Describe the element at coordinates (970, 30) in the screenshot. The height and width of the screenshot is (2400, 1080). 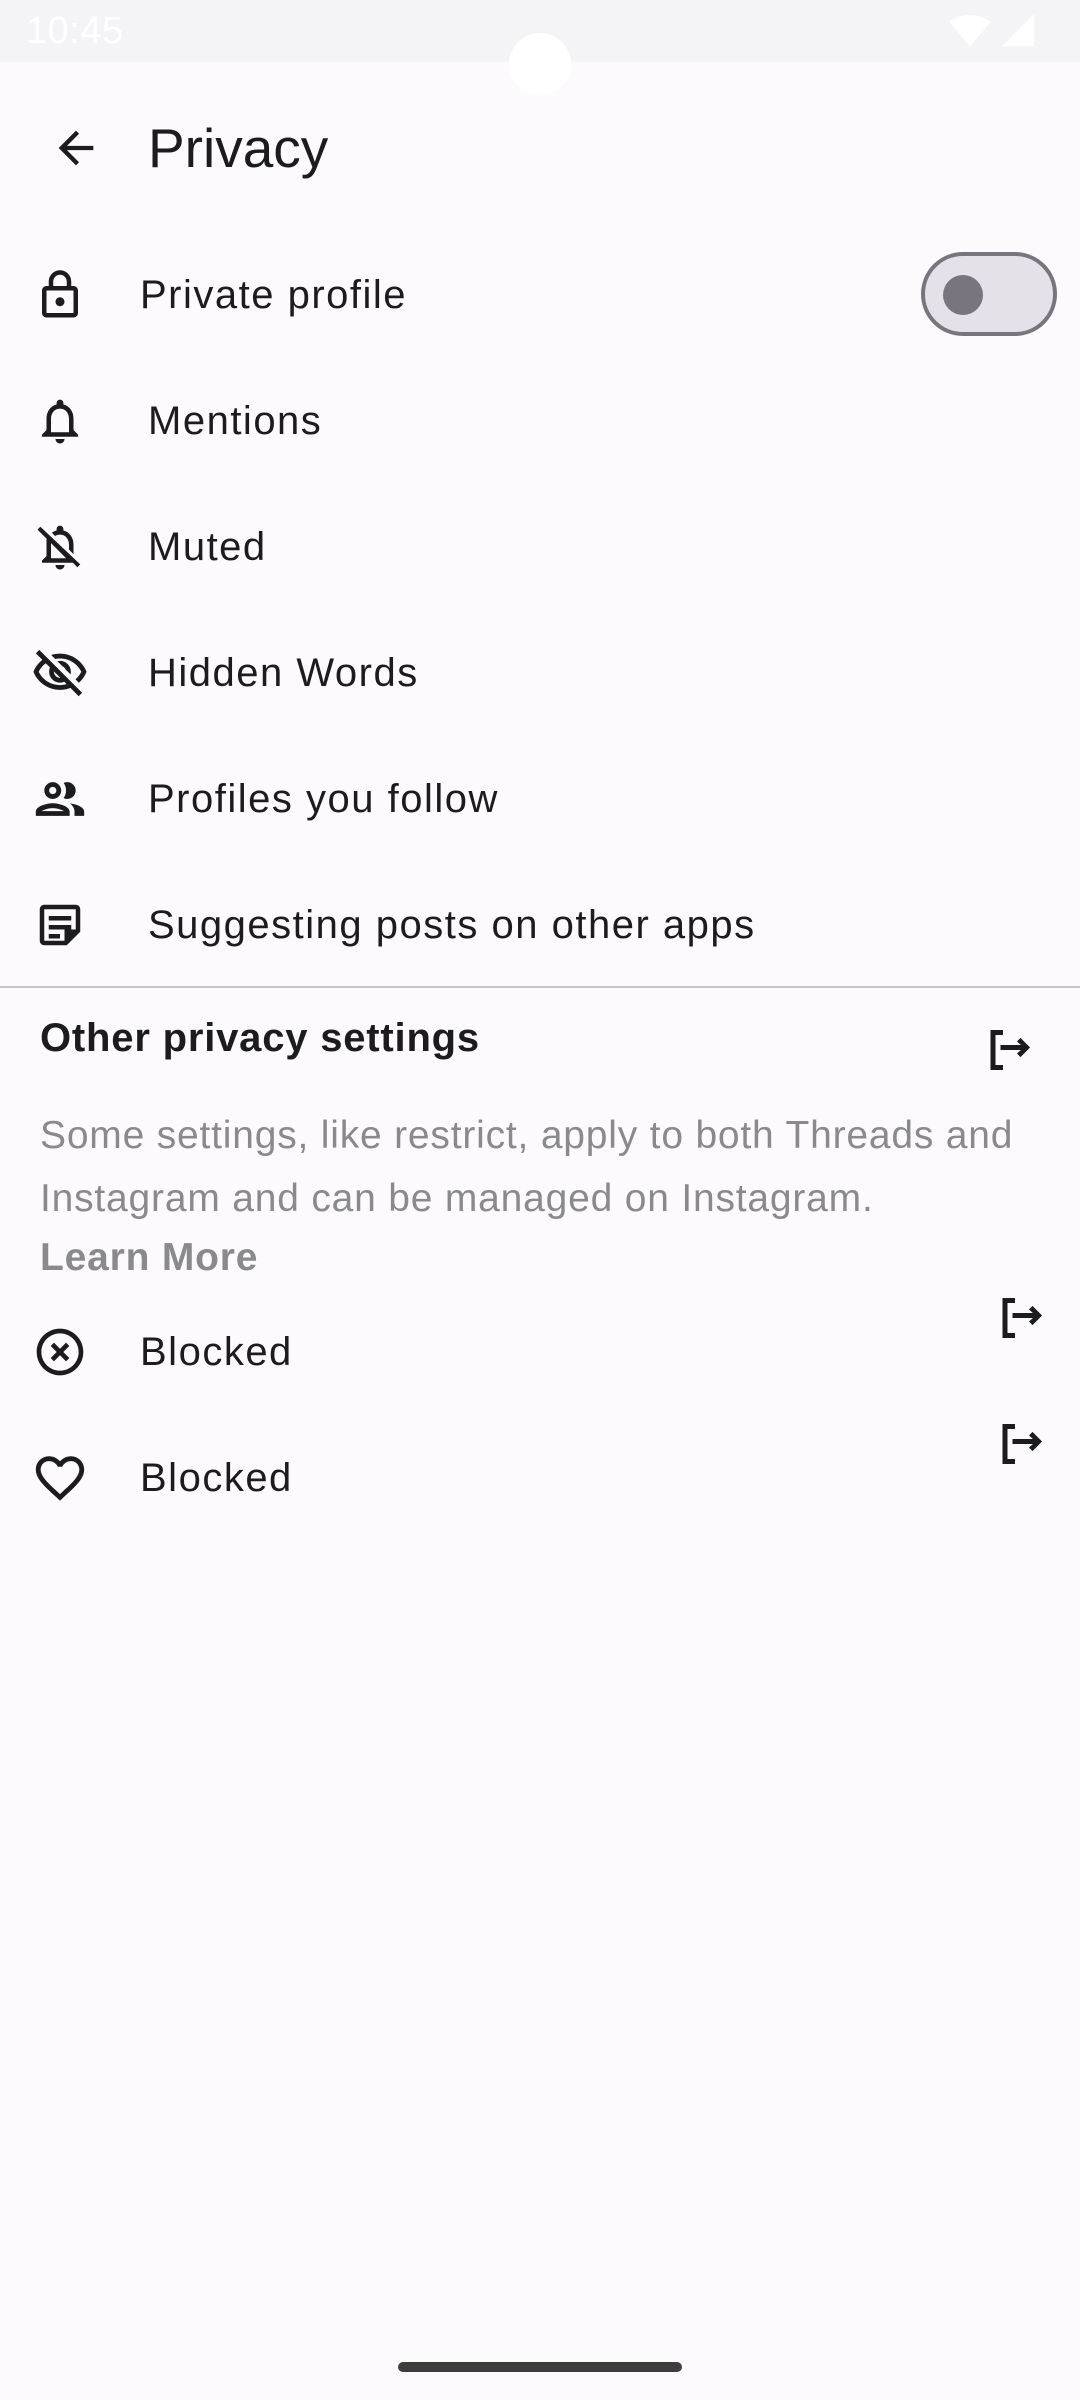
I see `wifi-icon` at that location.